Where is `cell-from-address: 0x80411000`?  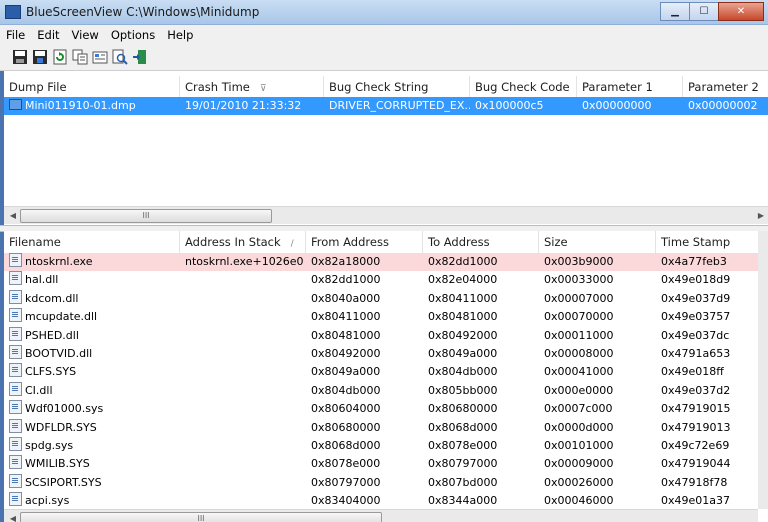
cell-from-address: 0x80411000 is located at coordinates (346, 317).